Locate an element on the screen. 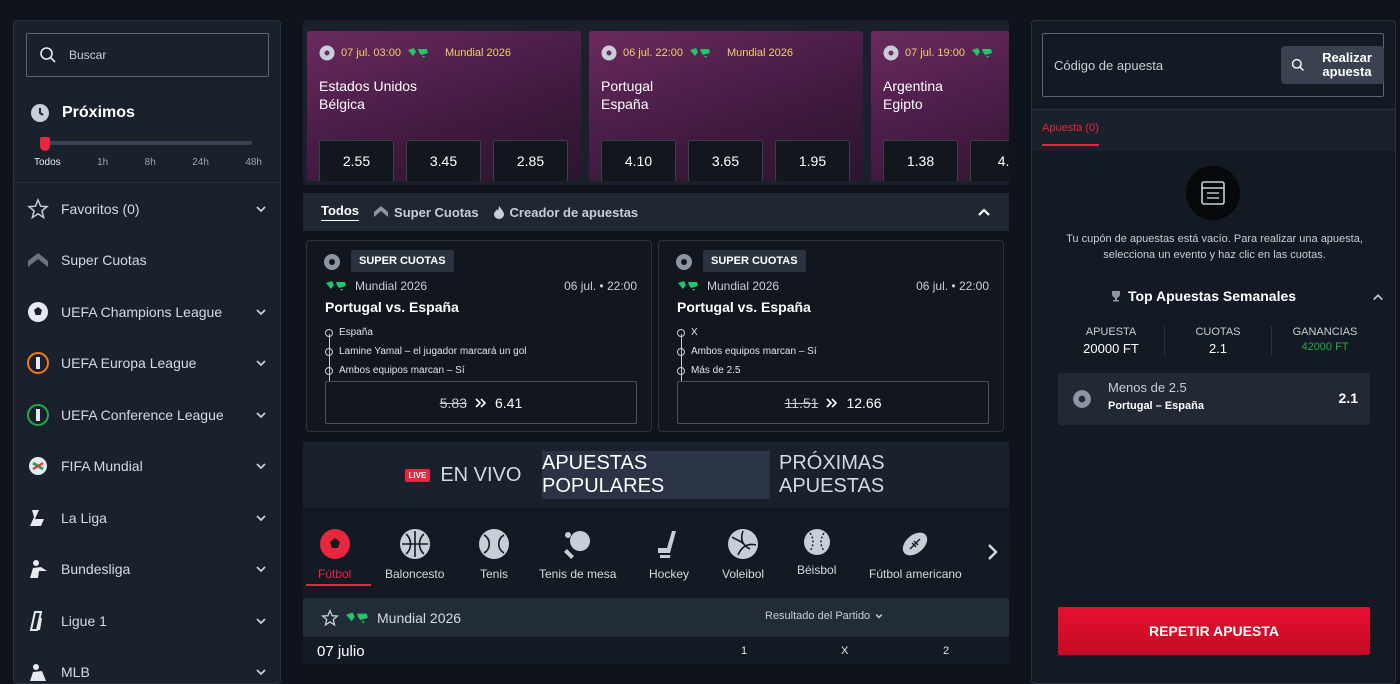  match-time: 07 jul. 19:00 is located at coordinates (935, 53).